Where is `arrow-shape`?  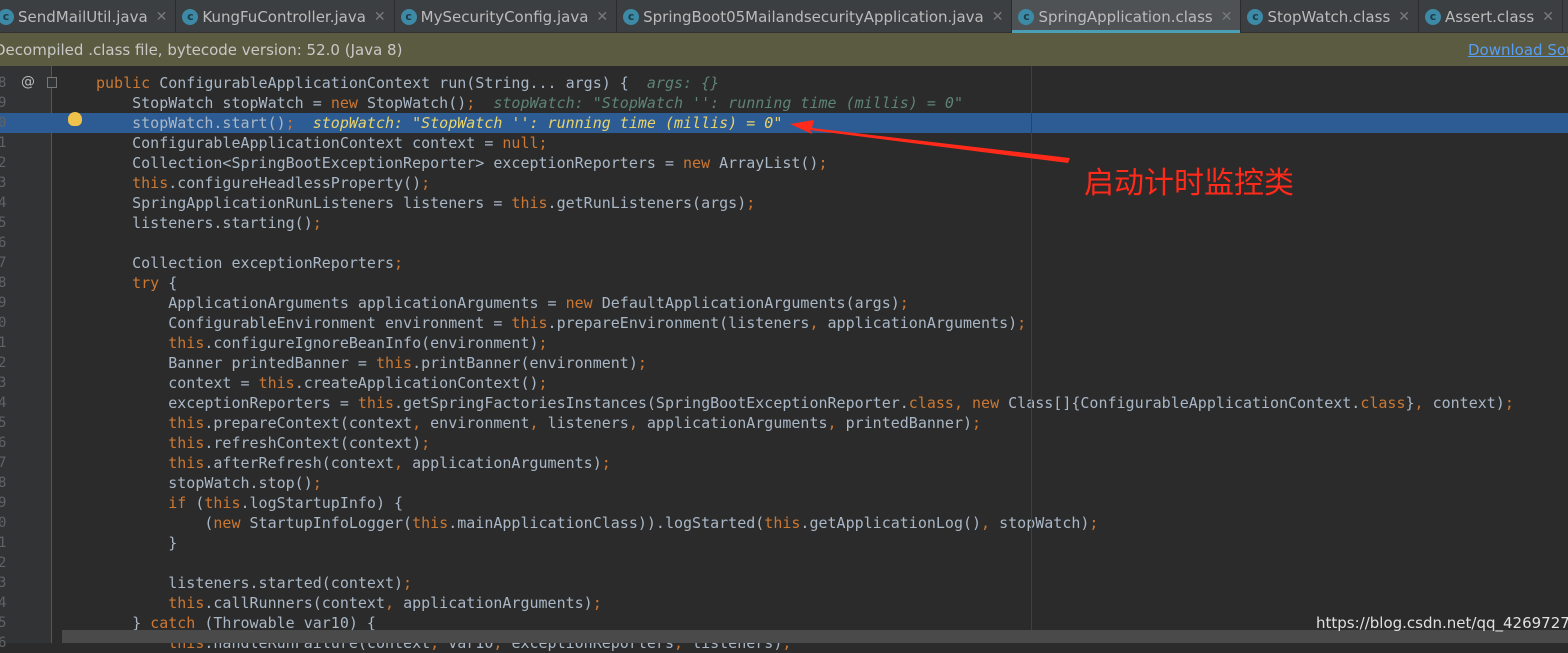
arrow-shape is located at coordinates (930, 141).